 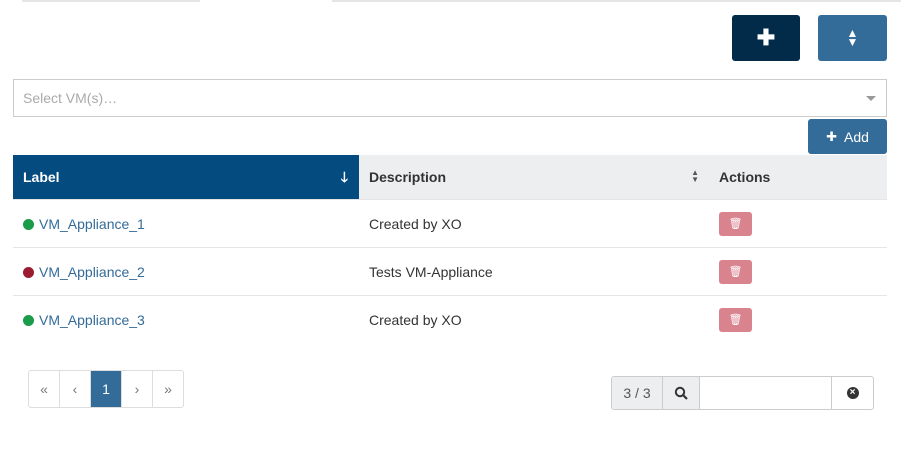 I want to click on column-header-description: Description ▲ ▼, so click(x=534, y=177).